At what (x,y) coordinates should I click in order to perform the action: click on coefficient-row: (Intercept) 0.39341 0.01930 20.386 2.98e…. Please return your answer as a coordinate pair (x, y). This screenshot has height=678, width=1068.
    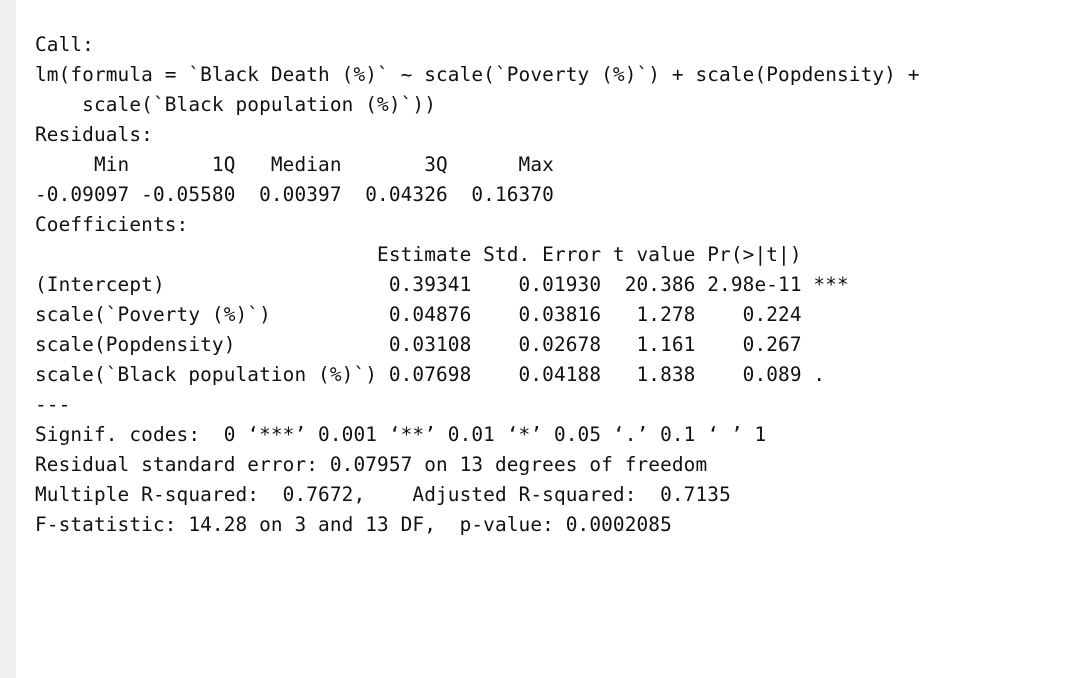
    Looking at the image, I should click on (442, 284).